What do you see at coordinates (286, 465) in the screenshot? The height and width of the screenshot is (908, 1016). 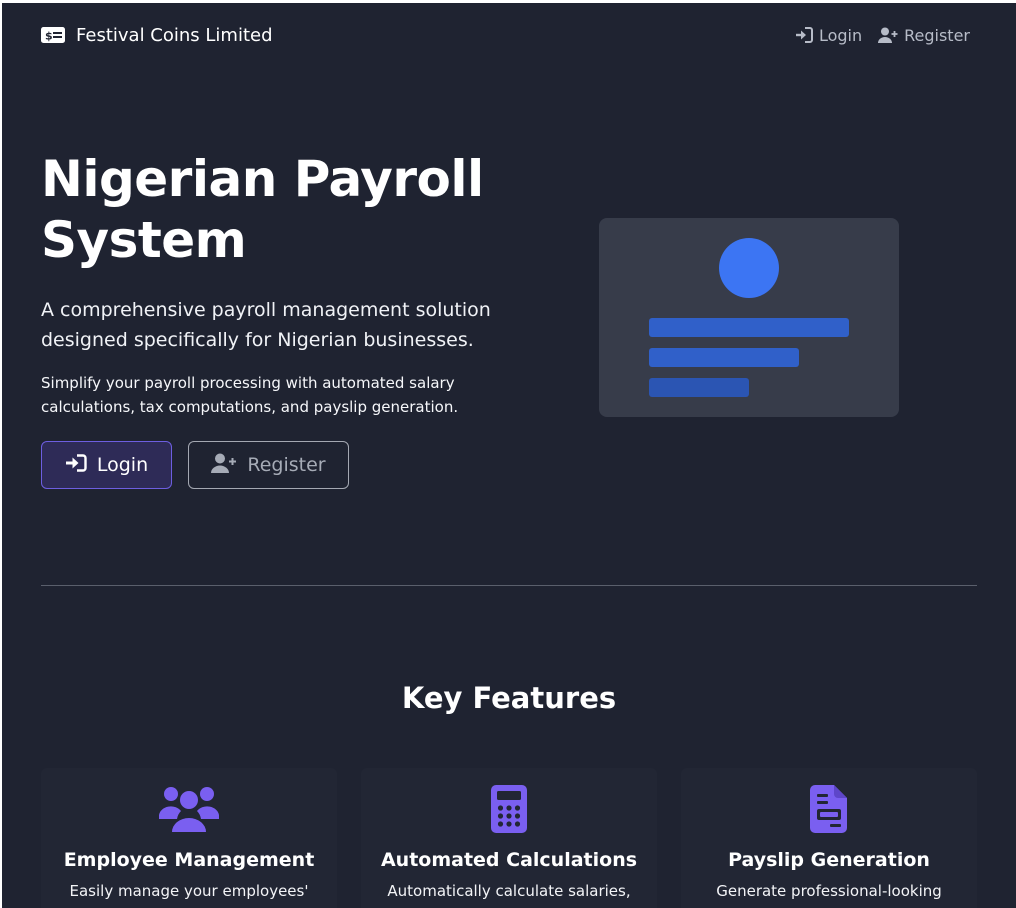 I see `register-button-label: Register` at bounding box center [286, 465].